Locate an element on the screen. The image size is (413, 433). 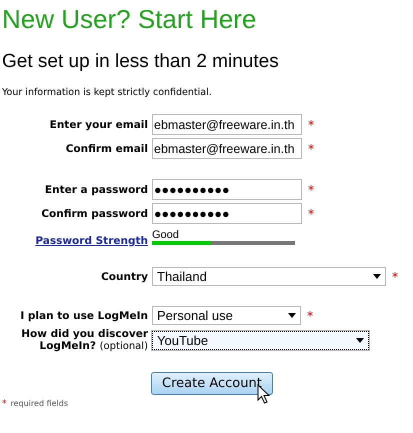
footnote: required fields is located at coordinates (39, 404).